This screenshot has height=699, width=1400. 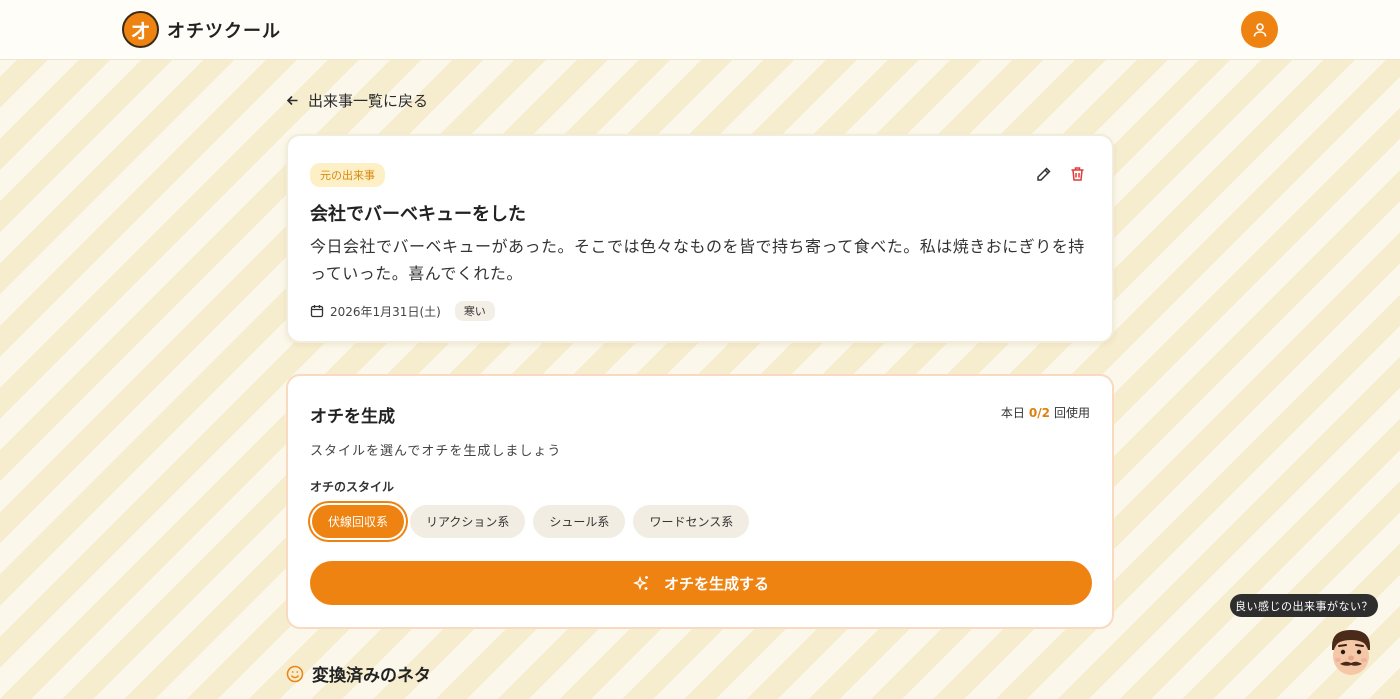 What do you see at coordinates (716, 583) in the screenshot?
I see `generate-button-label: オチを生成する` at bounding box center [716, 583].